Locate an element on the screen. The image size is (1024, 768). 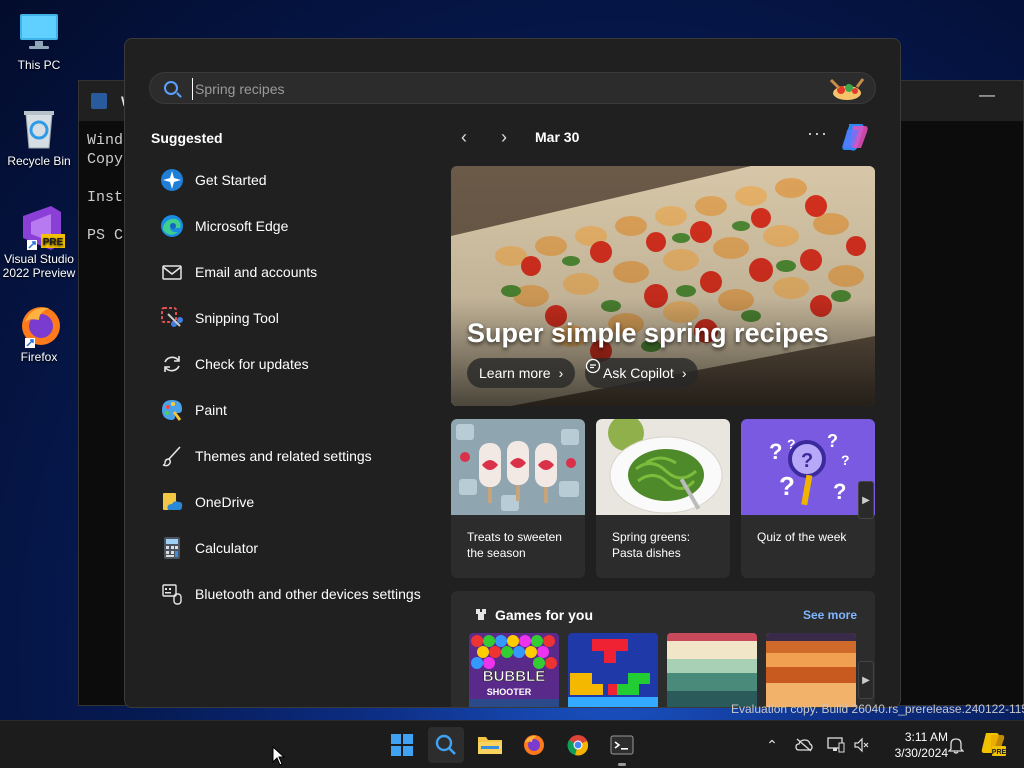
learn-more-button: Learn more › is located at coordinates (521, 373).